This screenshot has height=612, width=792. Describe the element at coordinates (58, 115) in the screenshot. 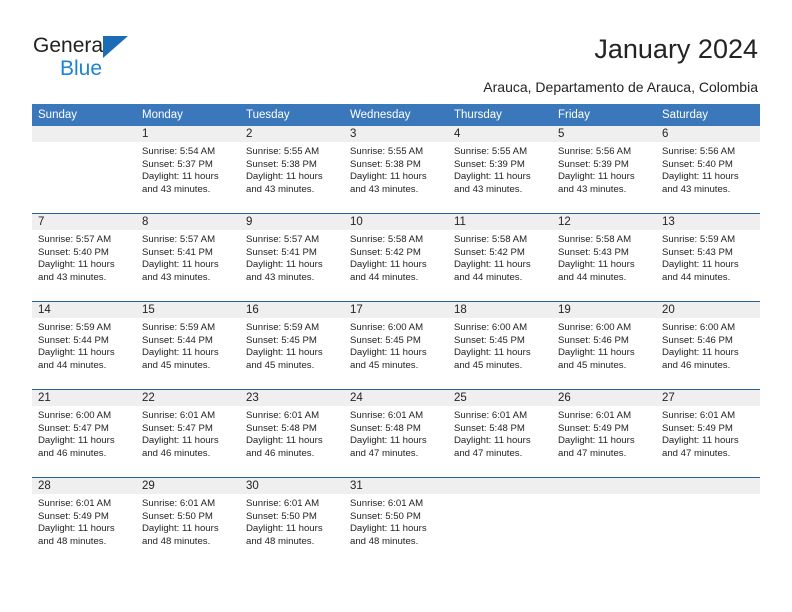

I see `weekday-header-sunday: Sunday` at that location.